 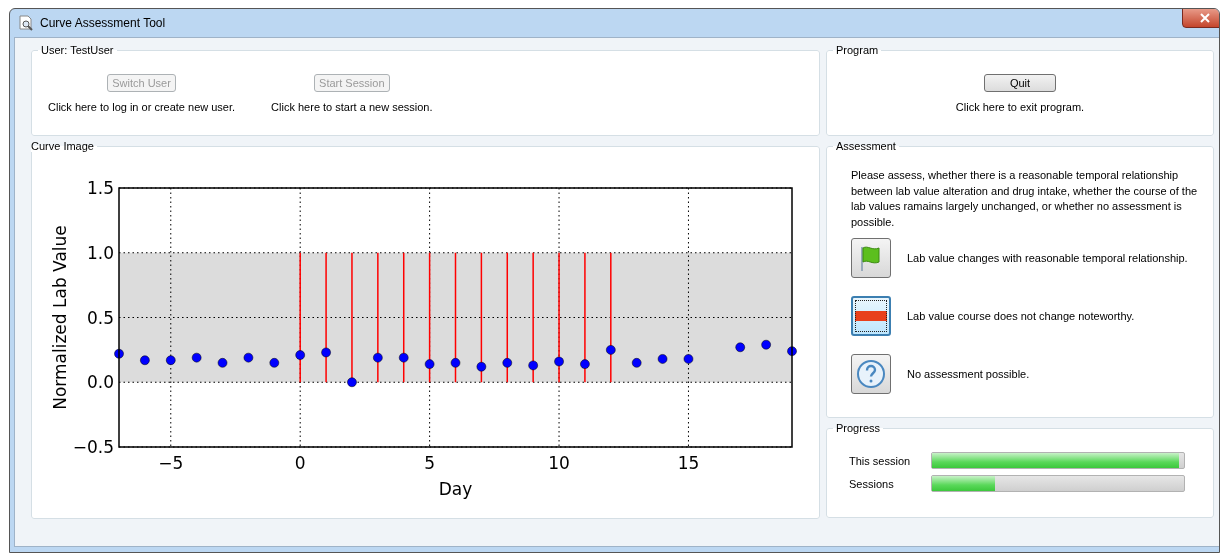 I want to click on close-icon, so click(x=1205, y=18).